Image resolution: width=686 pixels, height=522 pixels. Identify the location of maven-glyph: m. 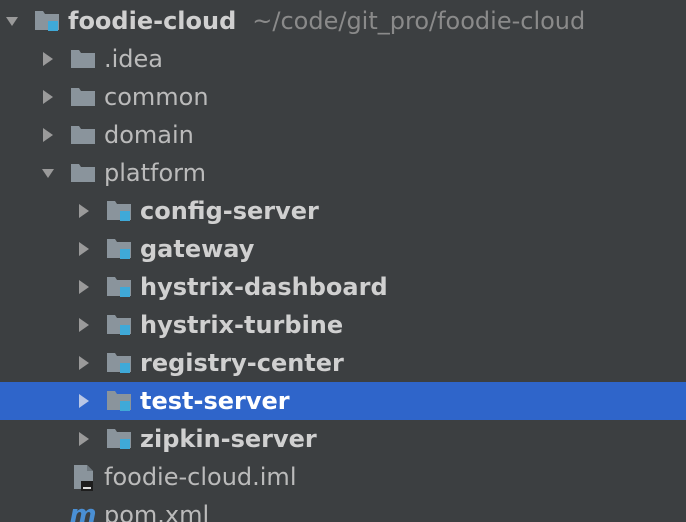
(83, 511).